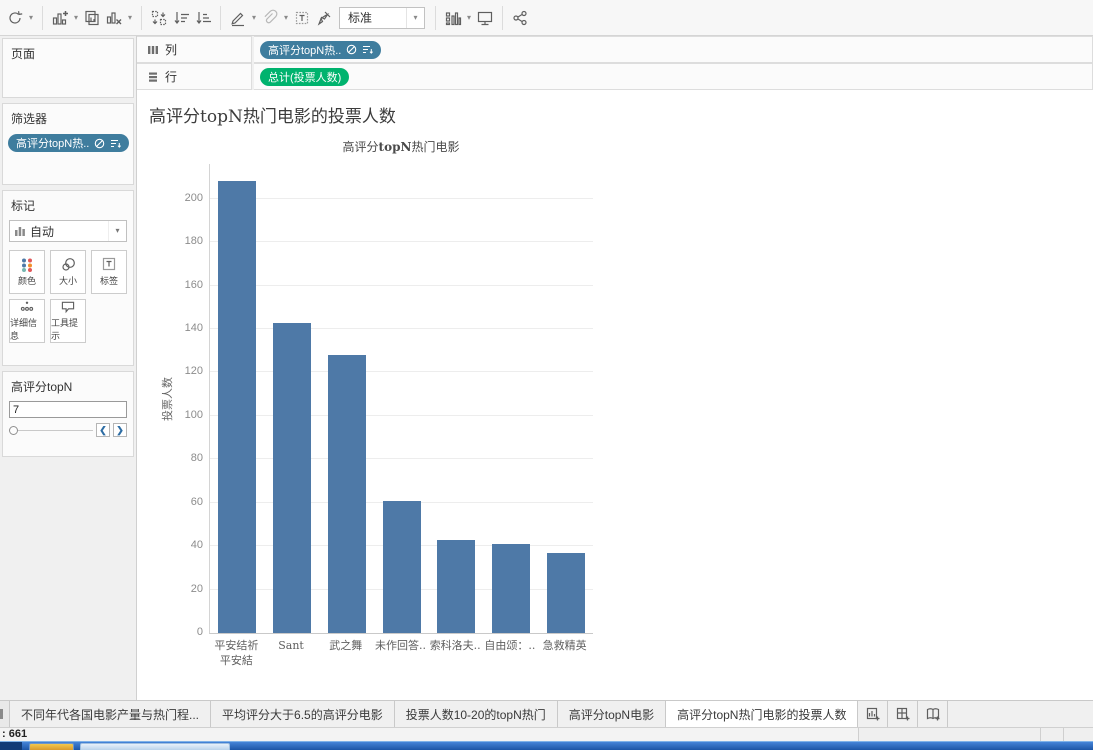 The width and height of the screenshot is (1093, 750). I want to click on parameter-decrement-button: ❮, so click(103, 430).